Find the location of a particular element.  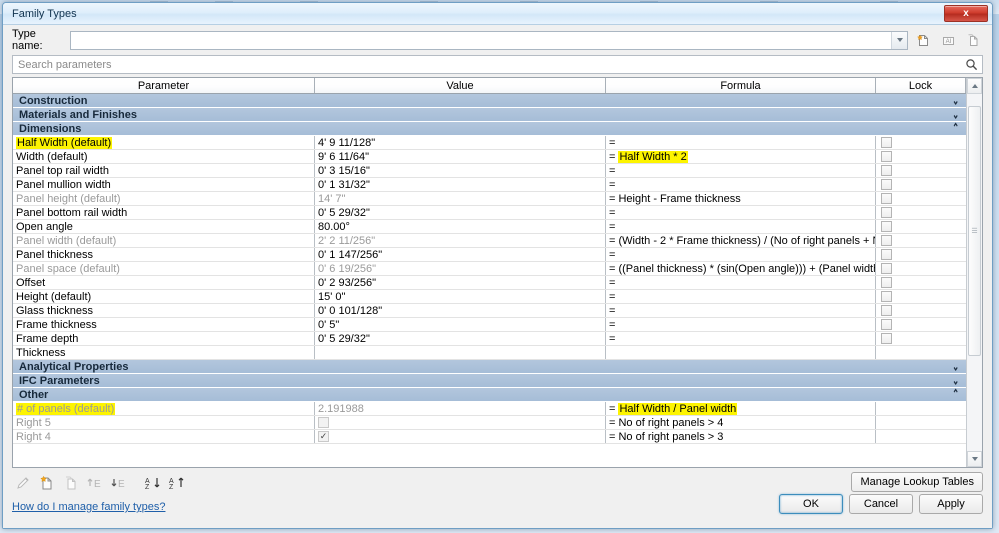

sort-ascending-button: A Z is located at coordinates (153, 483).